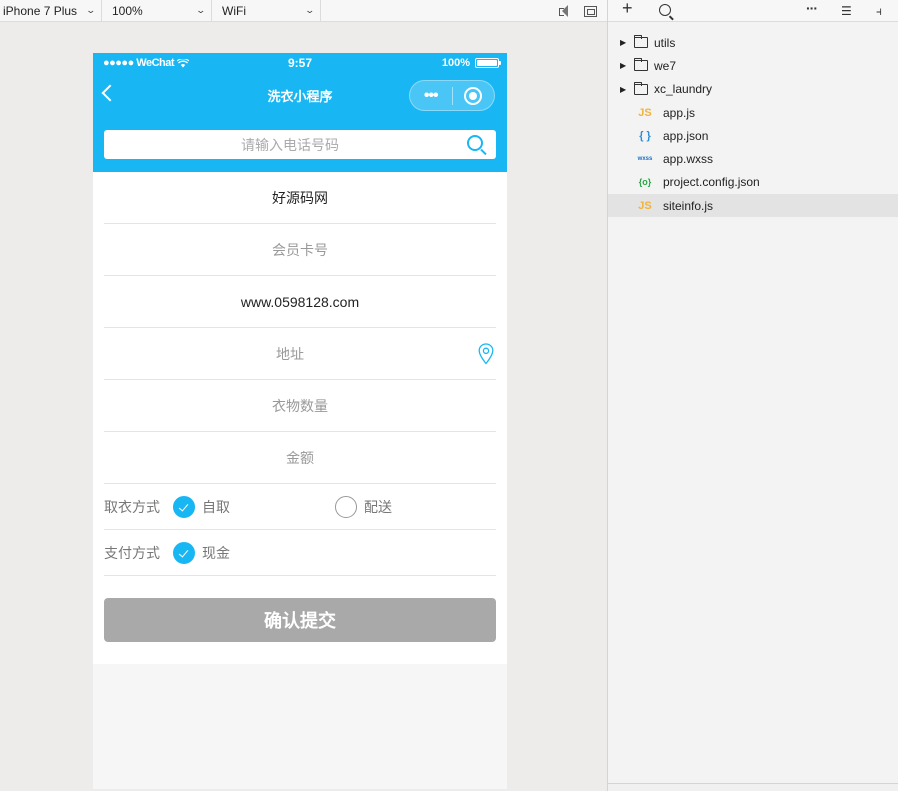  What do you see at coordinates (577, 11) in the screenshot?
I see `toolbar-icons` at bounding box center [577, 11].